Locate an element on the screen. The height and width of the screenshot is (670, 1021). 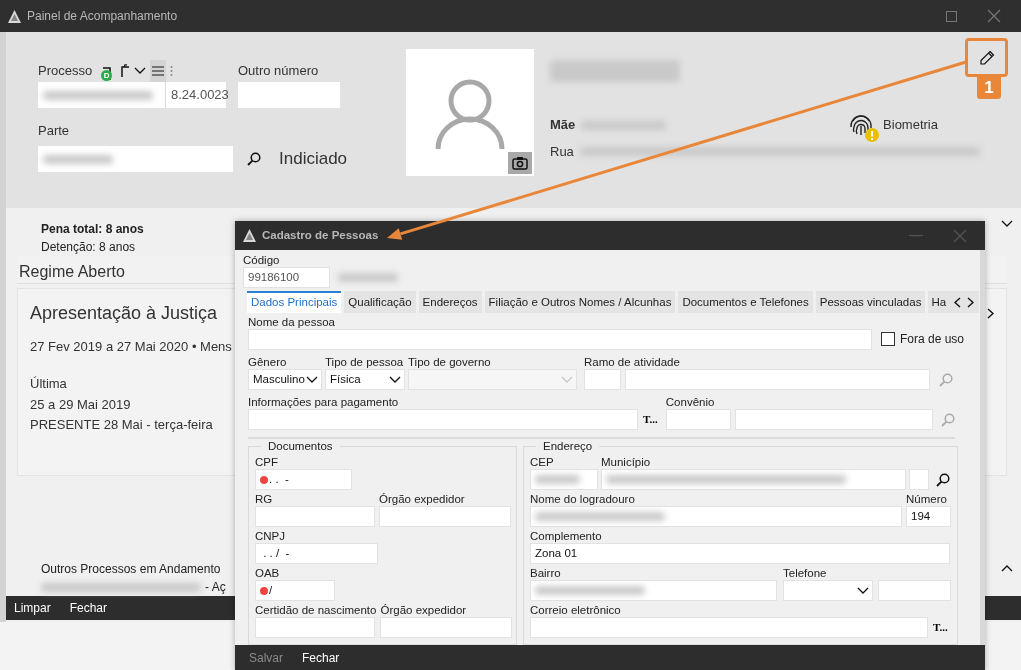
city-code-field is located at coordinates (919, 479).